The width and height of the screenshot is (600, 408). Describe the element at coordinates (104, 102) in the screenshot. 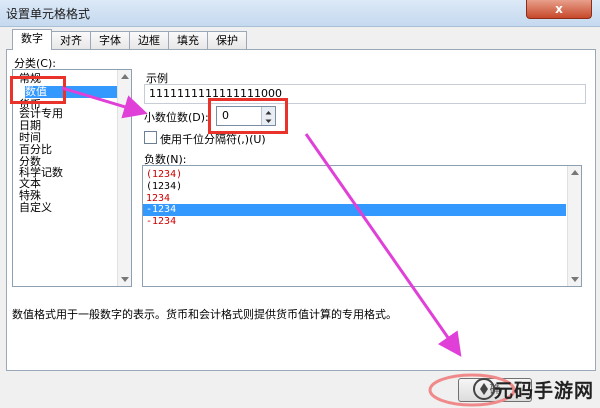

I see `arrow-to-decimal` at that location.